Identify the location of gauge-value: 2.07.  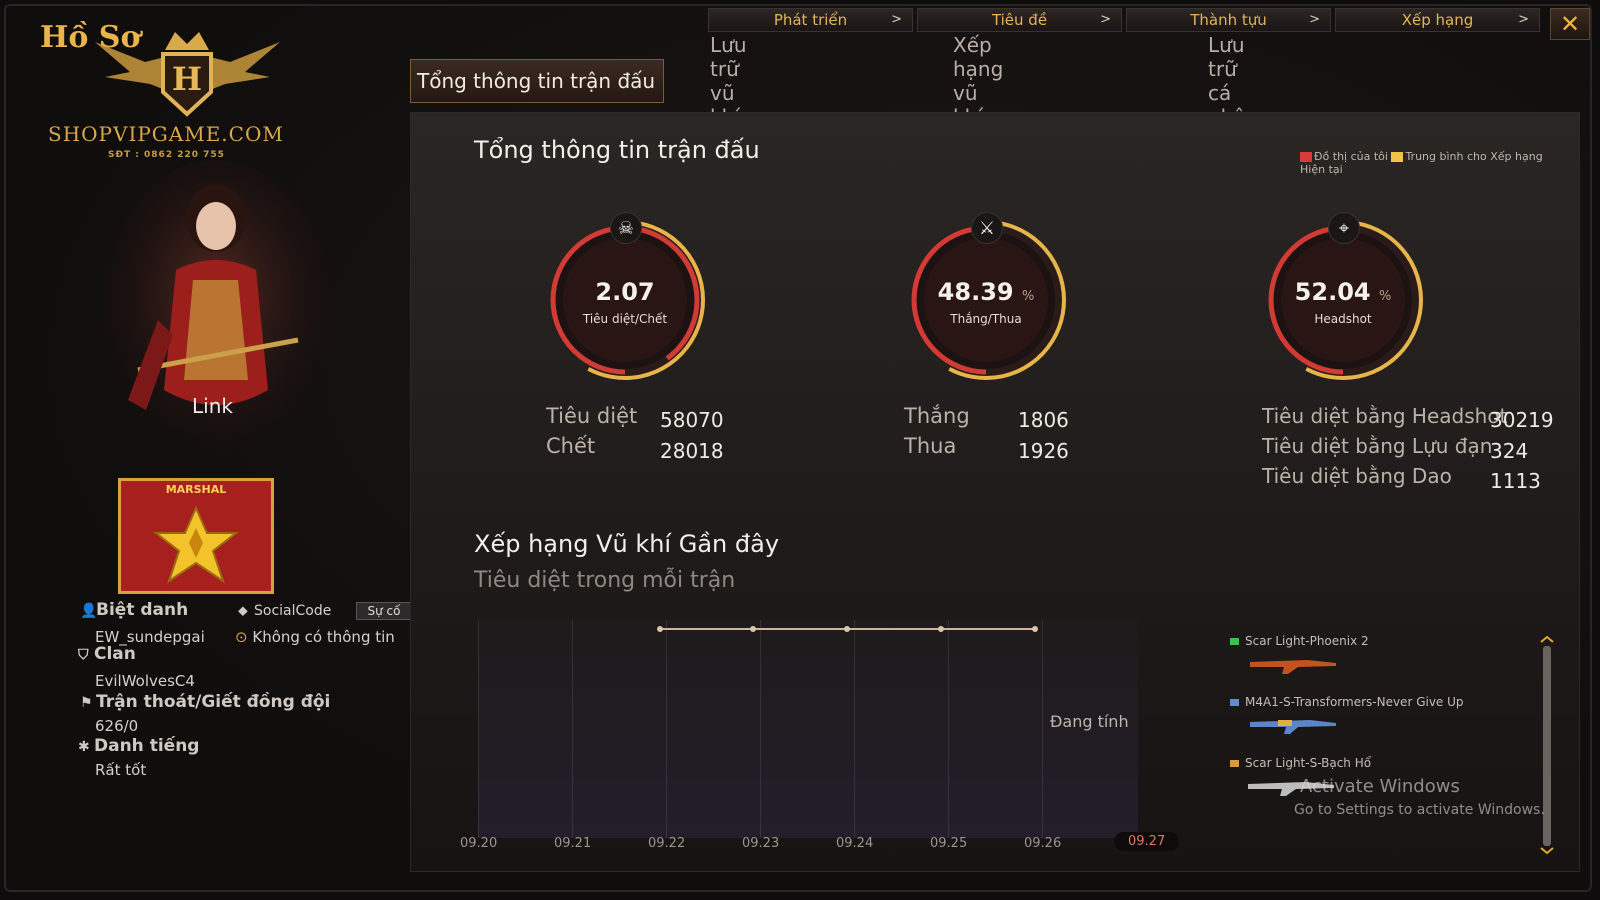
(625, 292).